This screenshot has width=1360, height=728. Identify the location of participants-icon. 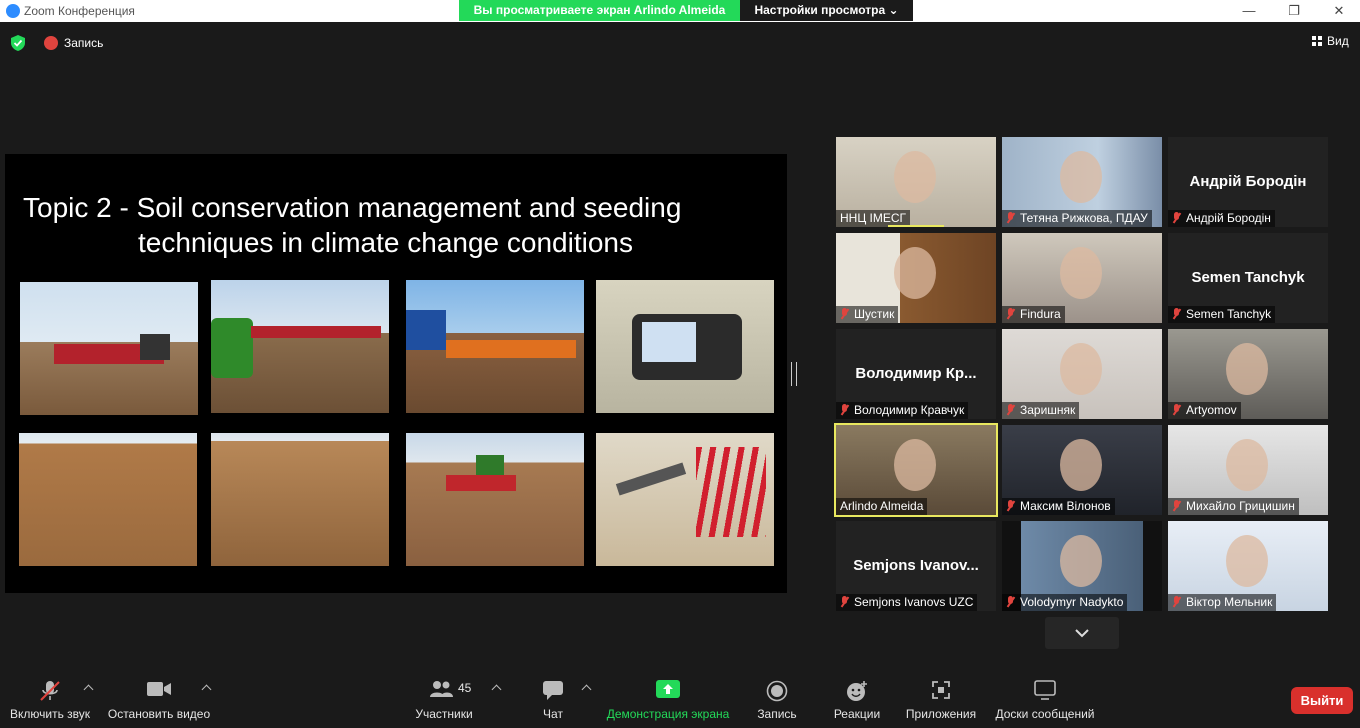
(441, 689).